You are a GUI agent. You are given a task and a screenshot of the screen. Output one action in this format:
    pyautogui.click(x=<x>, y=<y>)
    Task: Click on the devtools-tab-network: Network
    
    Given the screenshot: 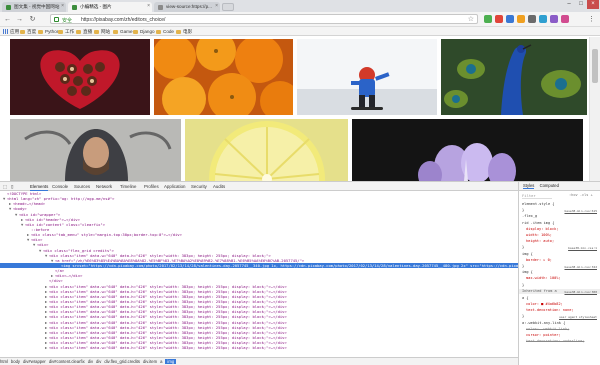 What is the action you would take?
    pyautogui.click(x=104, y=187)
    